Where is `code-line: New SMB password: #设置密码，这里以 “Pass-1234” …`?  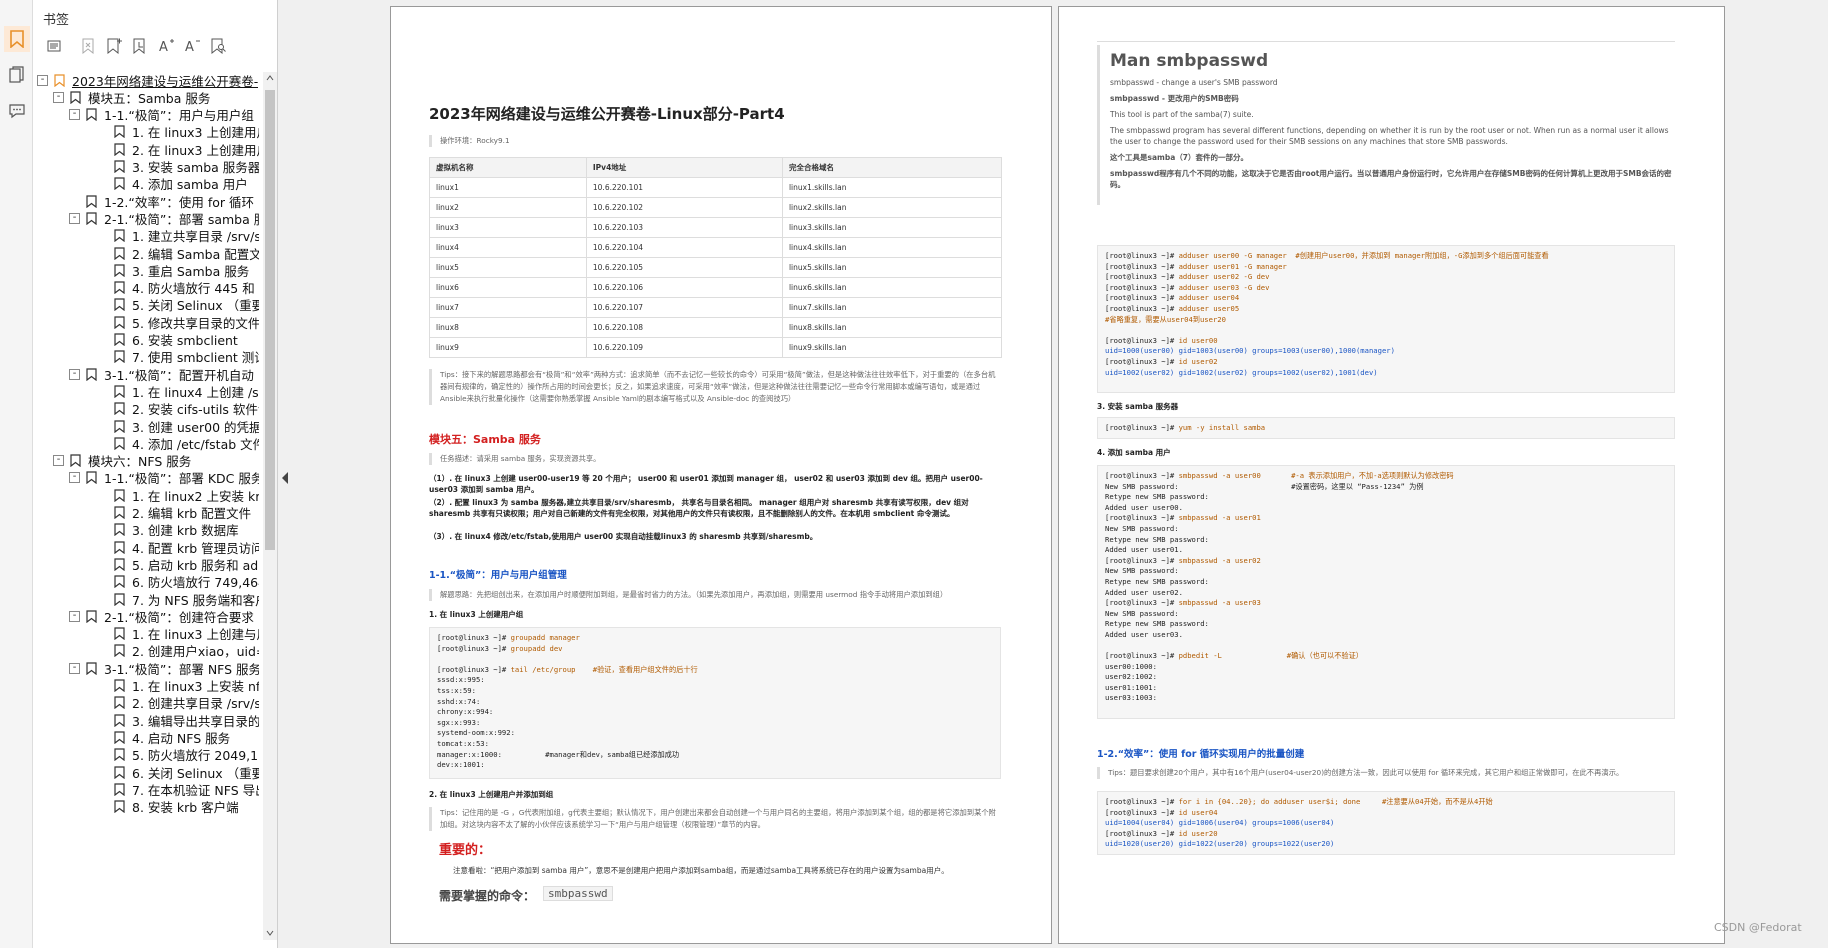 code-line: New SMB password: #设置密码，这里以 “Pass-1234” … is located at coordinates (1264, 486).